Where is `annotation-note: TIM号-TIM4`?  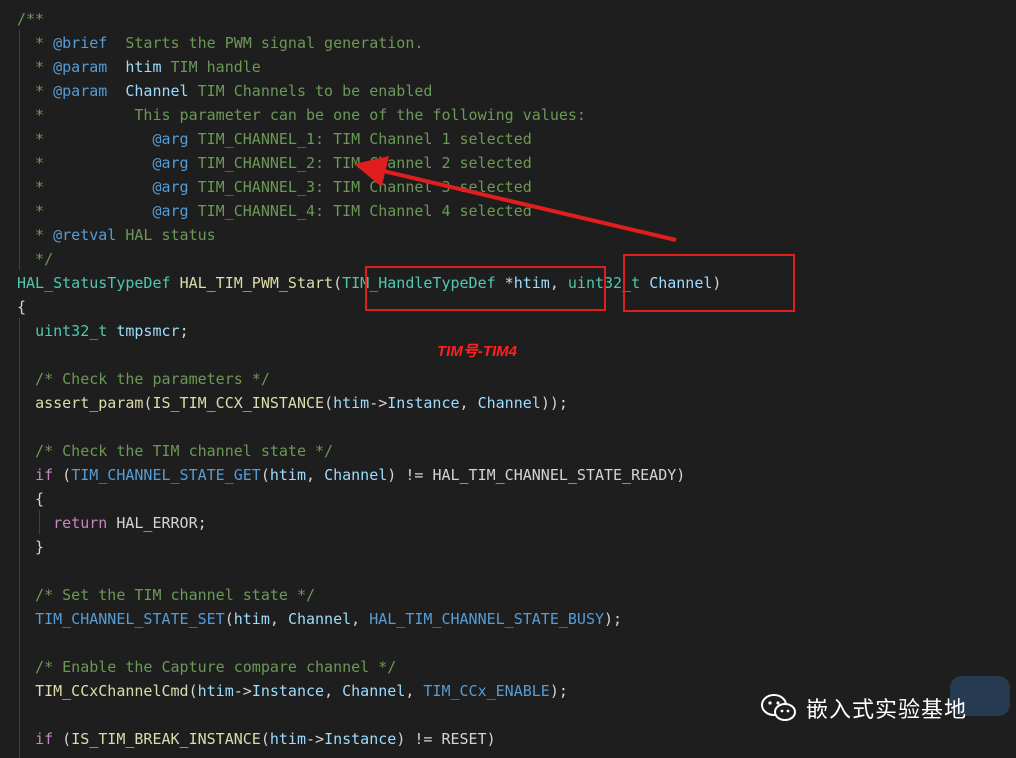
annotation-note: TIM号-TIM4 is located at coordinates (477, 351).